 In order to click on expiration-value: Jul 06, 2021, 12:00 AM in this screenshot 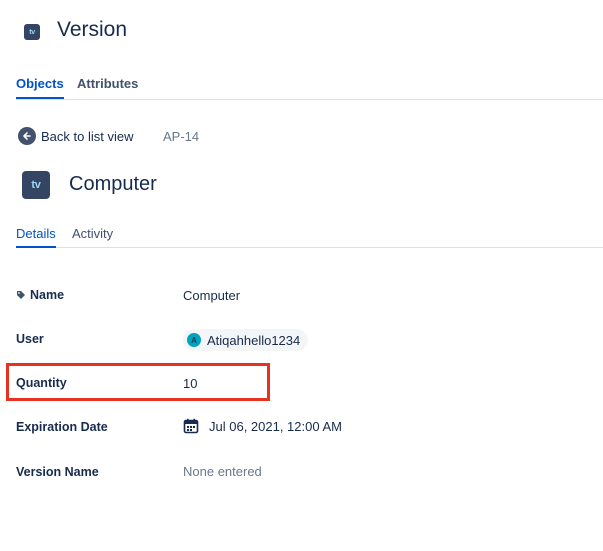, I will do `click(262, 426)`.